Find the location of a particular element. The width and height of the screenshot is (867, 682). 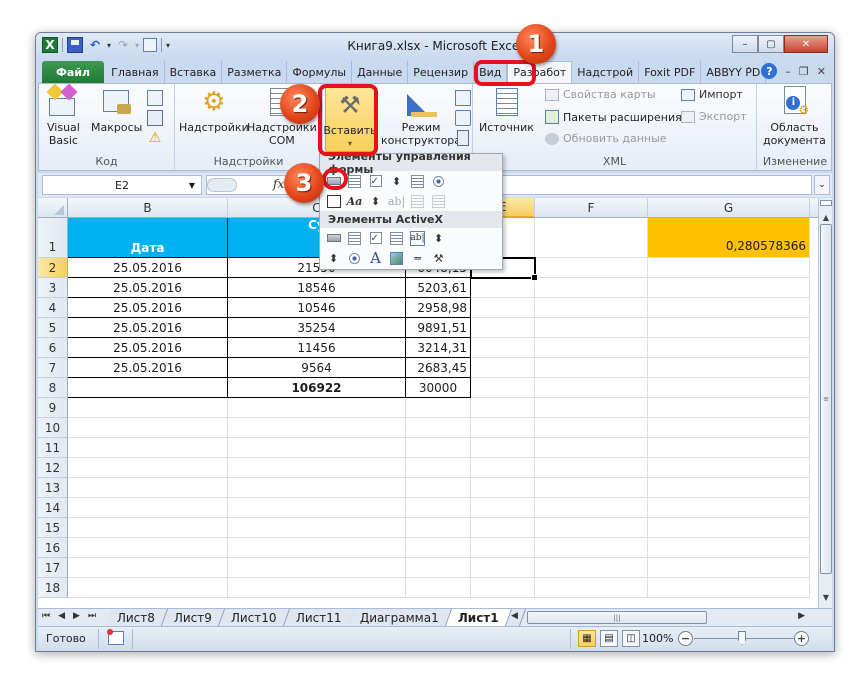

expand-formula-bar-icon: ⌄ is located at coordinates (822, 185).